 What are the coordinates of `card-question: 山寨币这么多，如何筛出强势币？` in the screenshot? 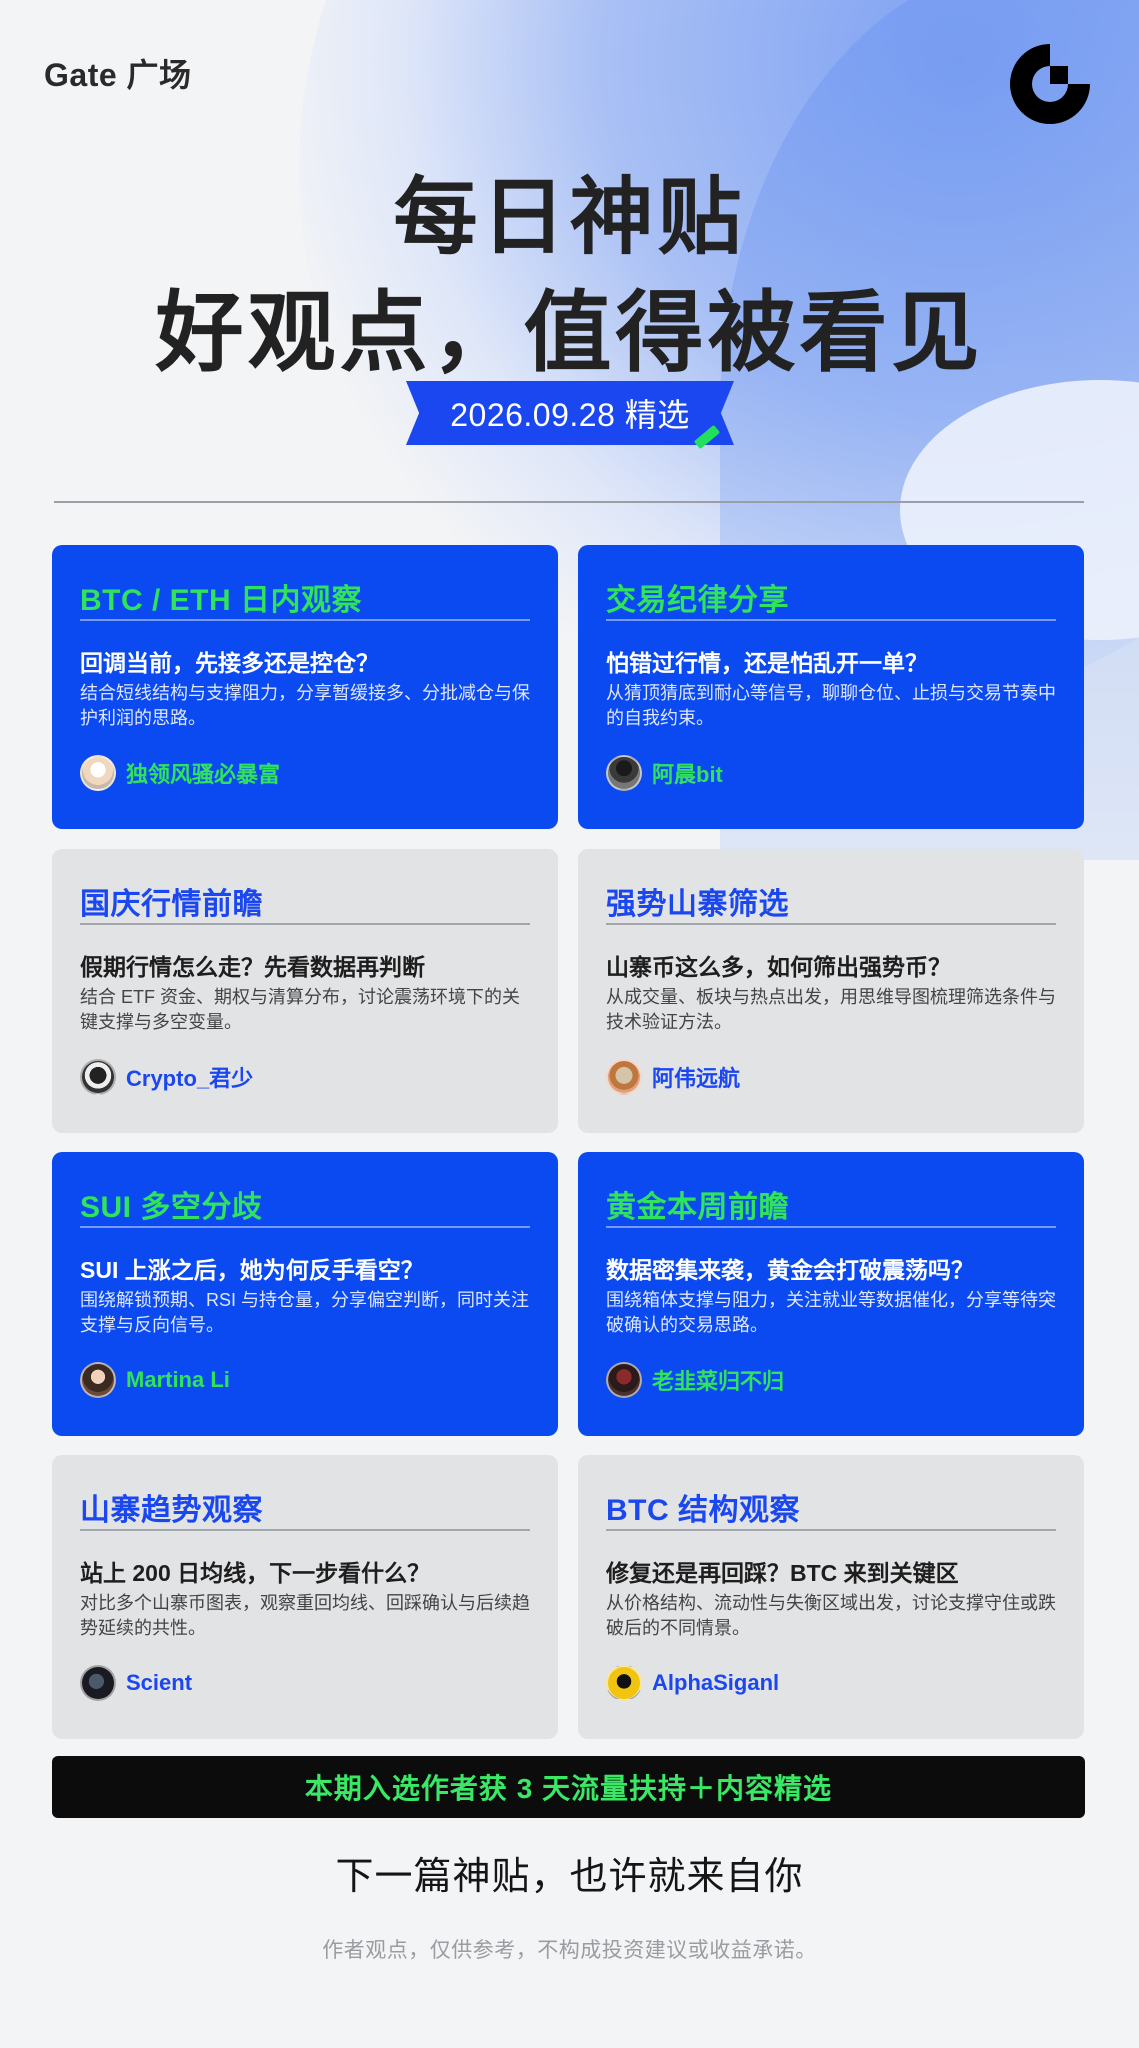 It's located at (778, 967).